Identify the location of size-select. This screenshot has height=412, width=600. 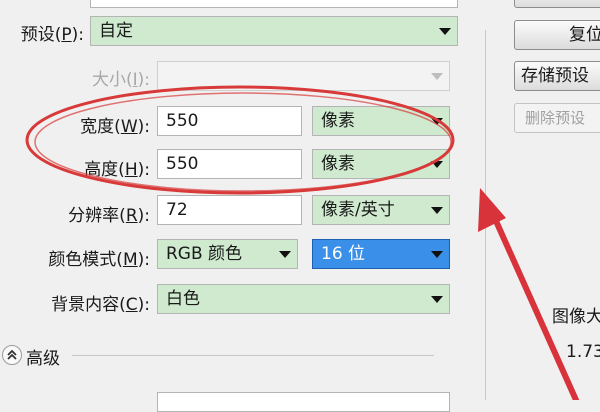
(303, 76).